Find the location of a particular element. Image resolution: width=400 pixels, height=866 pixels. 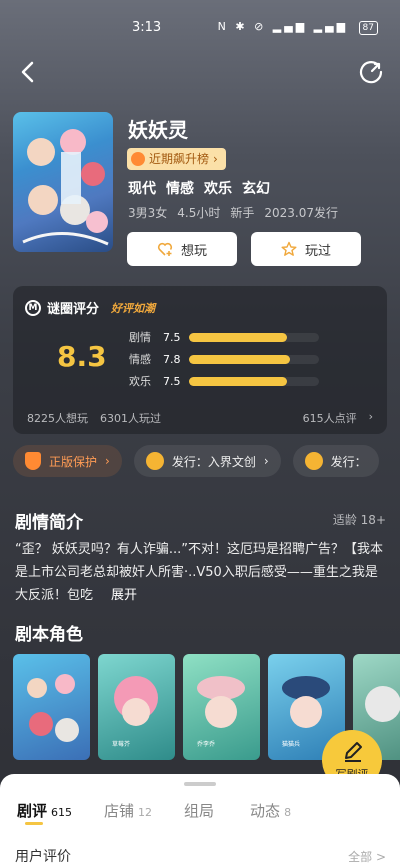

game-meta: 3男3女 4.5小时 新手 2023.07发行 is located at coordinates (233, 212).